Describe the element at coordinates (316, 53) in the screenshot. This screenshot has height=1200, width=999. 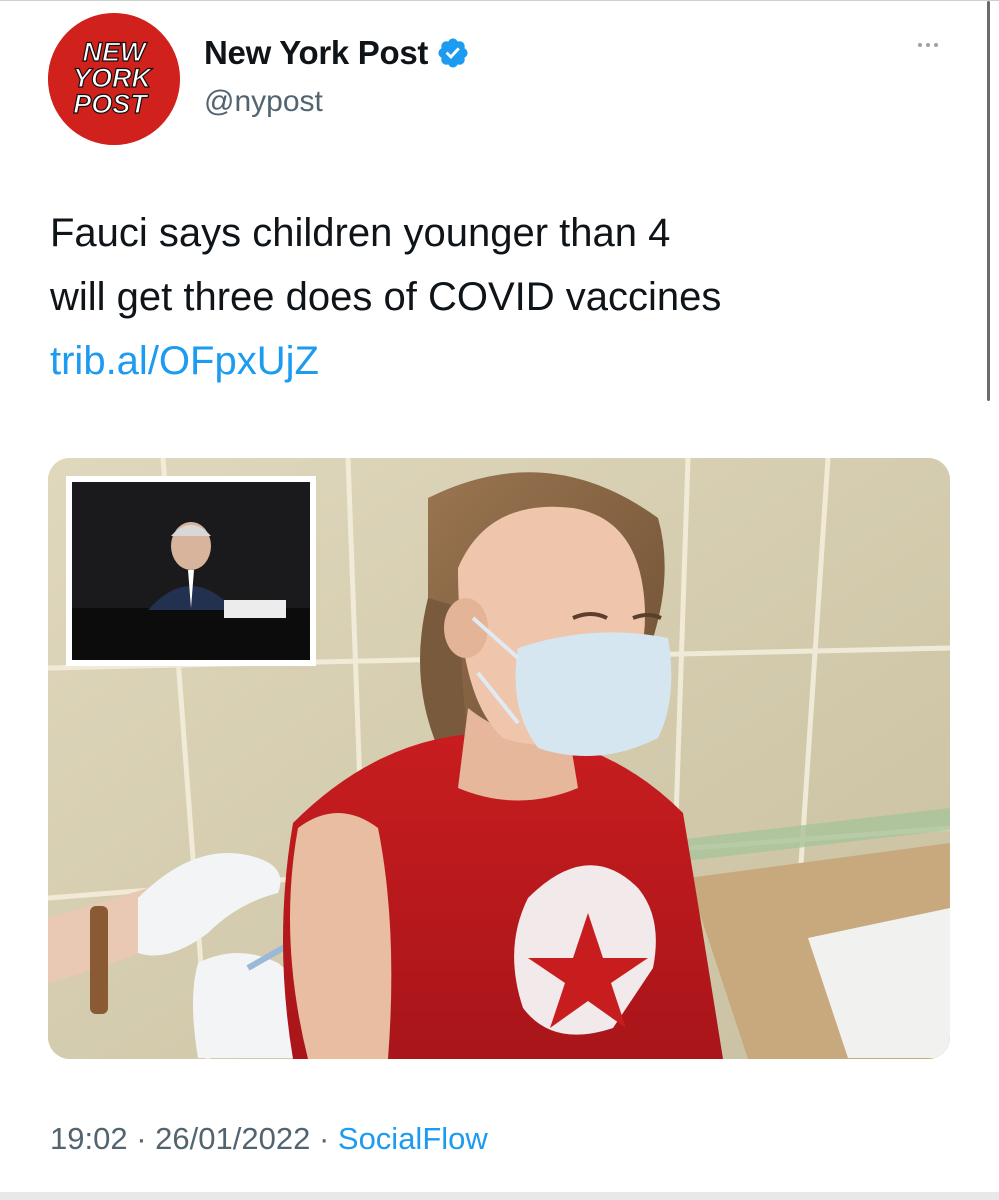
I see `display-name: New York Post` at that location.